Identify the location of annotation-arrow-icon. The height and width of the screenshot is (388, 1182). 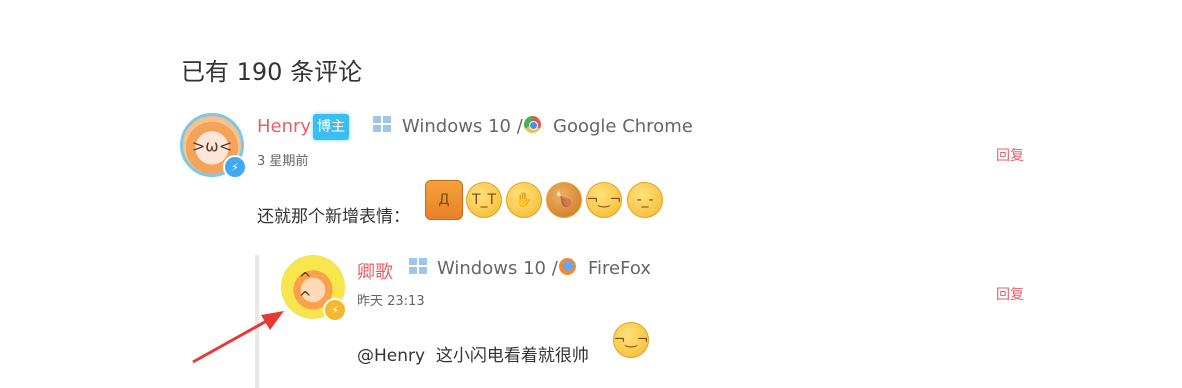
(238, 337).